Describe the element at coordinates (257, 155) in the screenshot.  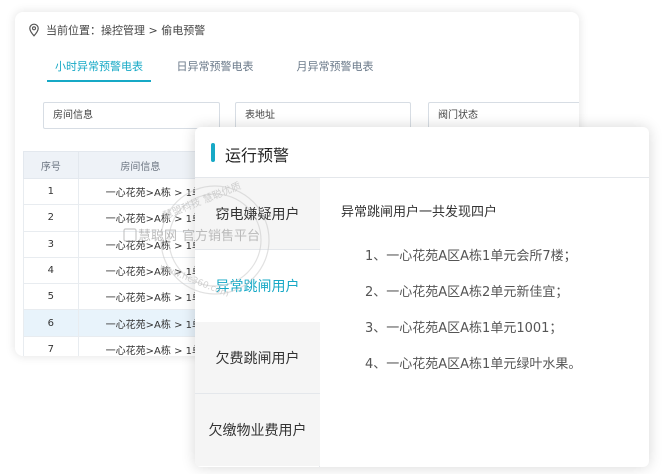
I see `panel-title: 运行预警` at that location.